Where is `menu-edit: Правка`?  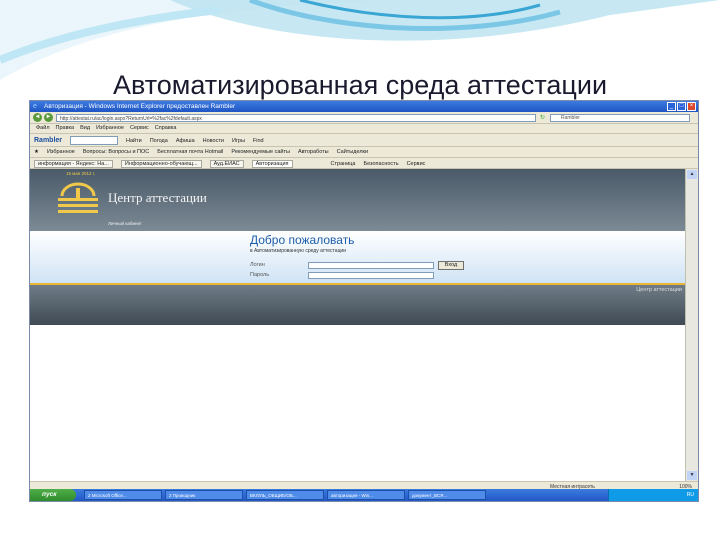
menu-edit: Правка is located at coordinates (65, 128).